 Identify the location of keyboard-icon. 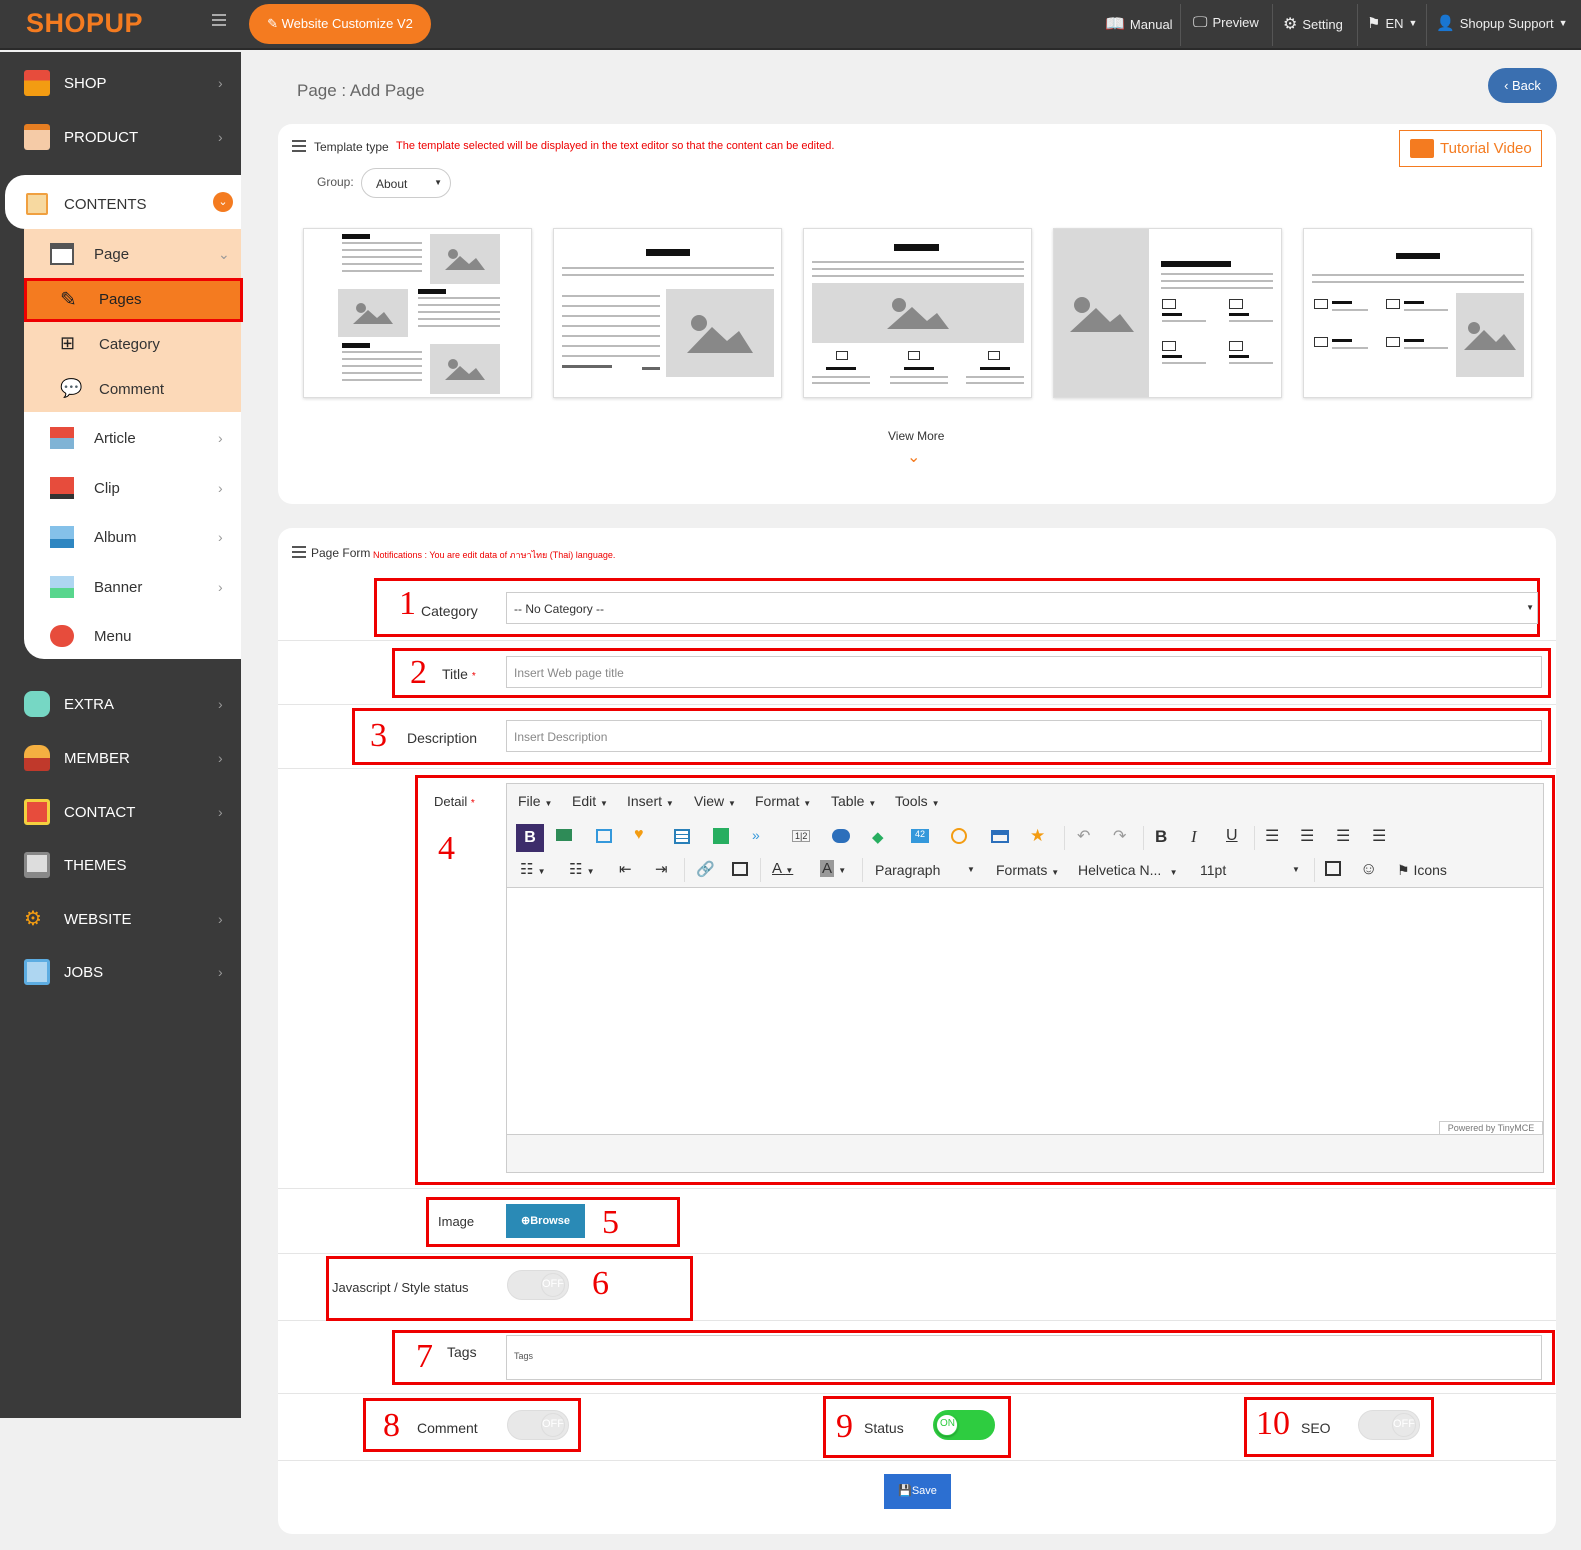
(1333, 868).